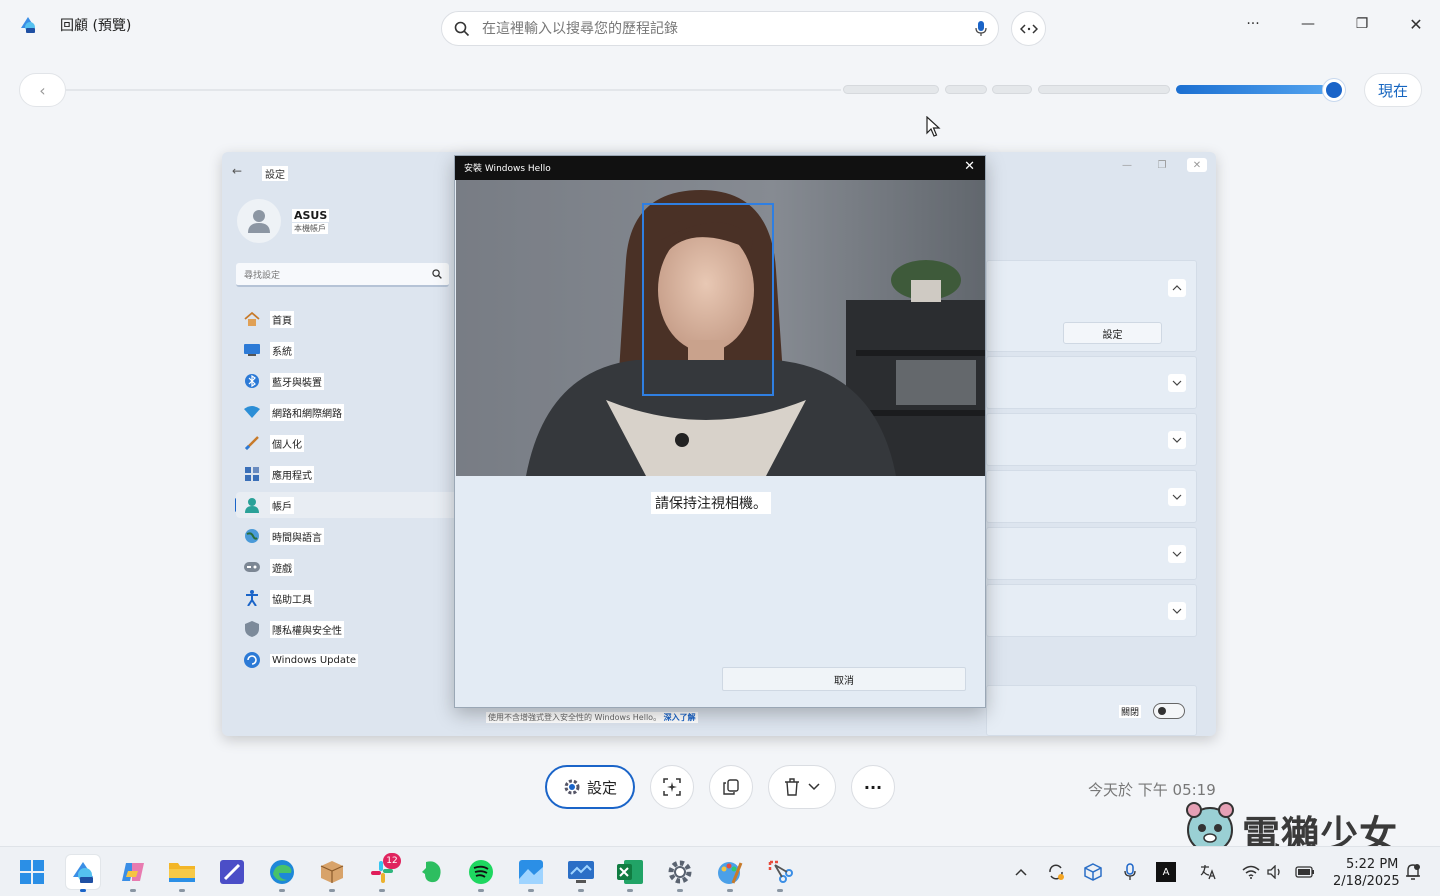 The height and width of the screenshot is (896, 1440). I want to click on active-indicator, so click(83, 890).